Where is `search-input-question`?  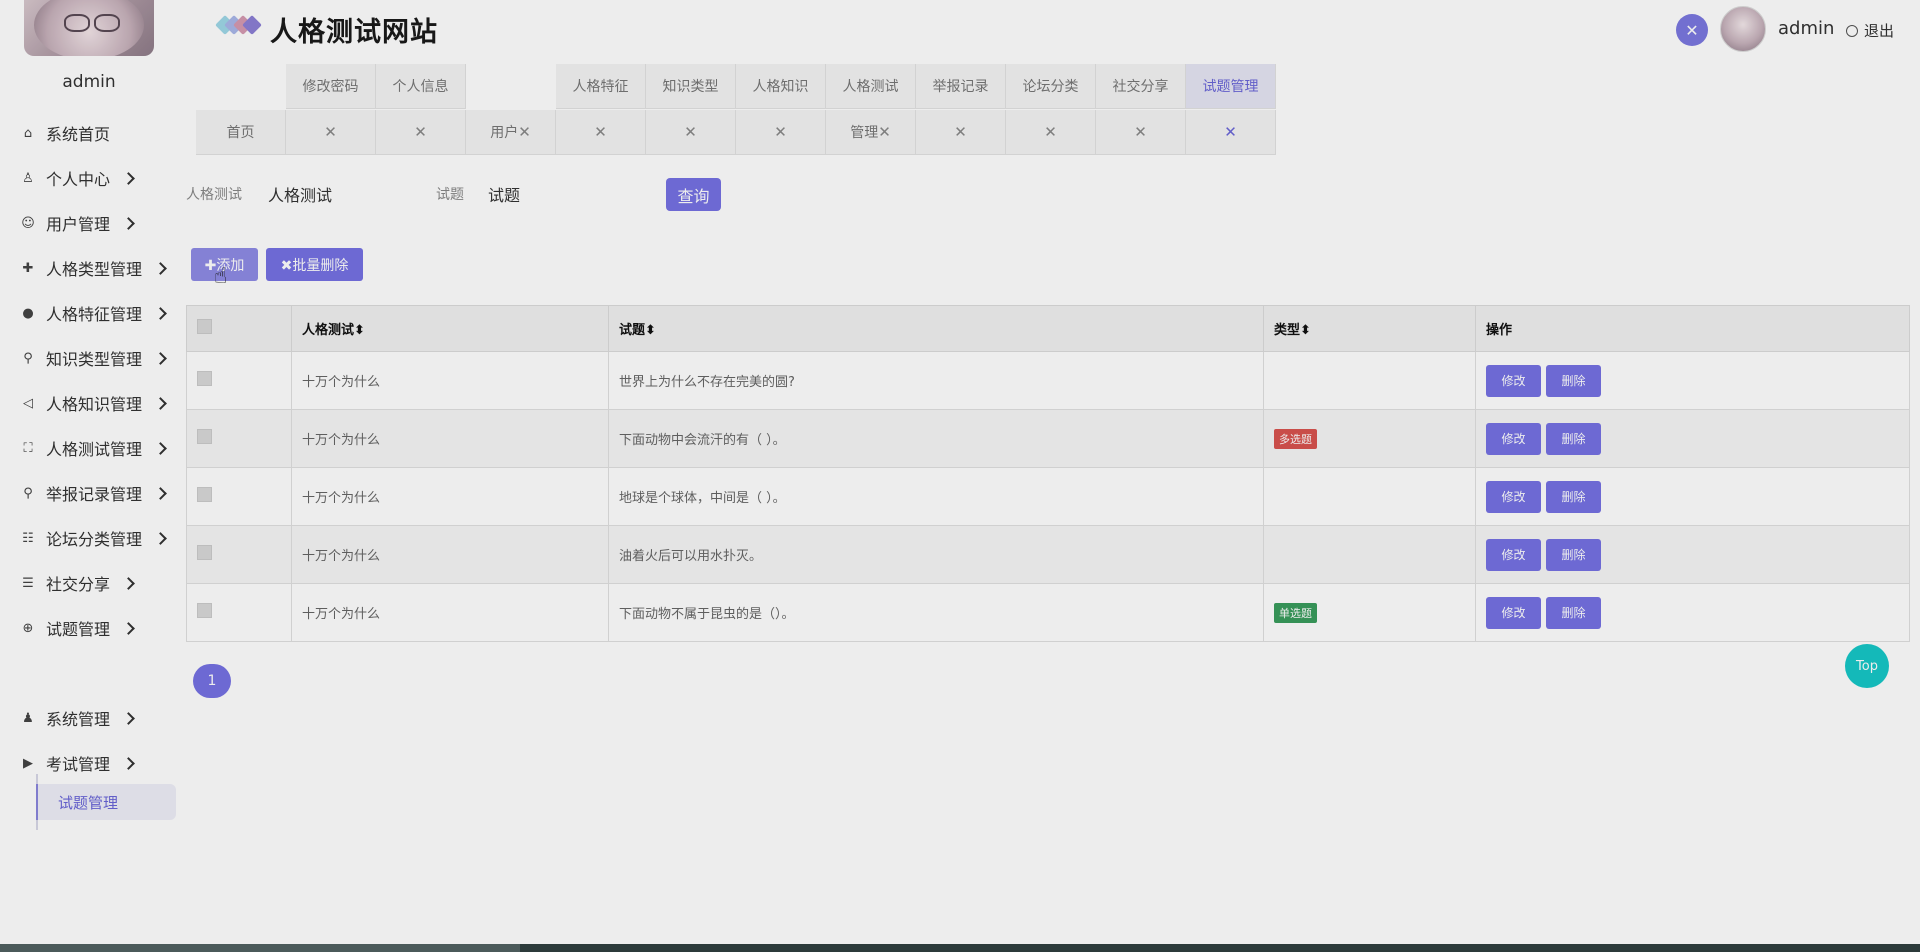
search-input-question is located at coordinates (563, 194).